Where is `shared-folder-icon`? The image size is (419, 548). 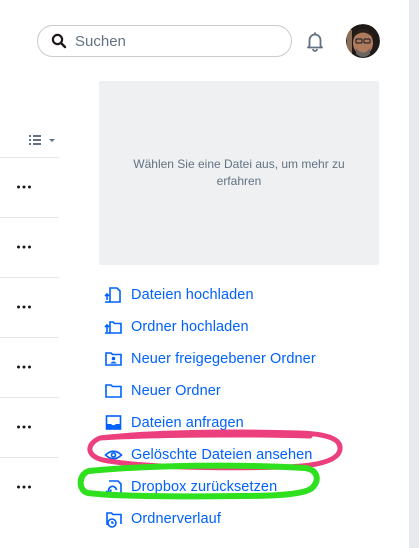
shared-folder-icon is located at coordinates (113, 359).